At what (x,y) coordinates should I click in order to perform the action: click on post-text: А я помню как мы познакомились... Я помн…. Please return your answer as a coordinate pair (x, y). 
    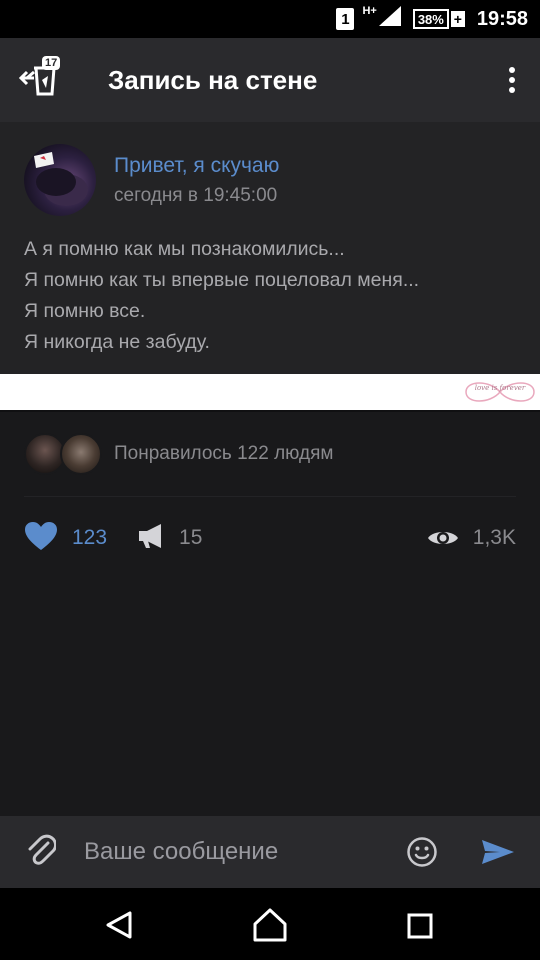
    Looking at the image, I should click on (274, 296).